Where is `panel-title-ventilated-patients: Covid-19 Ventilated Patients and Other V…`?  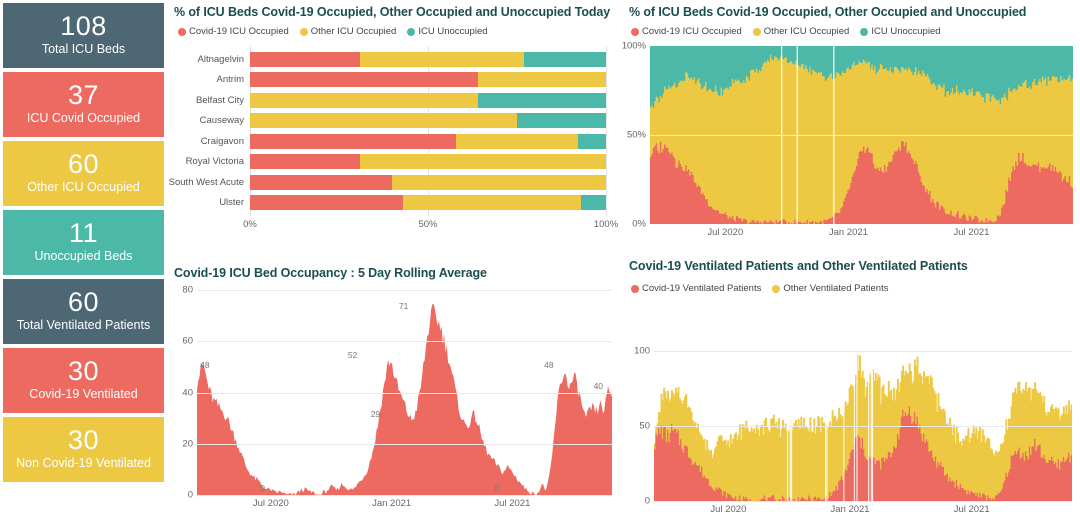
panel-title-ventilated-patients: Covid-19 Ventilated Patients and Other V… is located at coordinates (798, 266).